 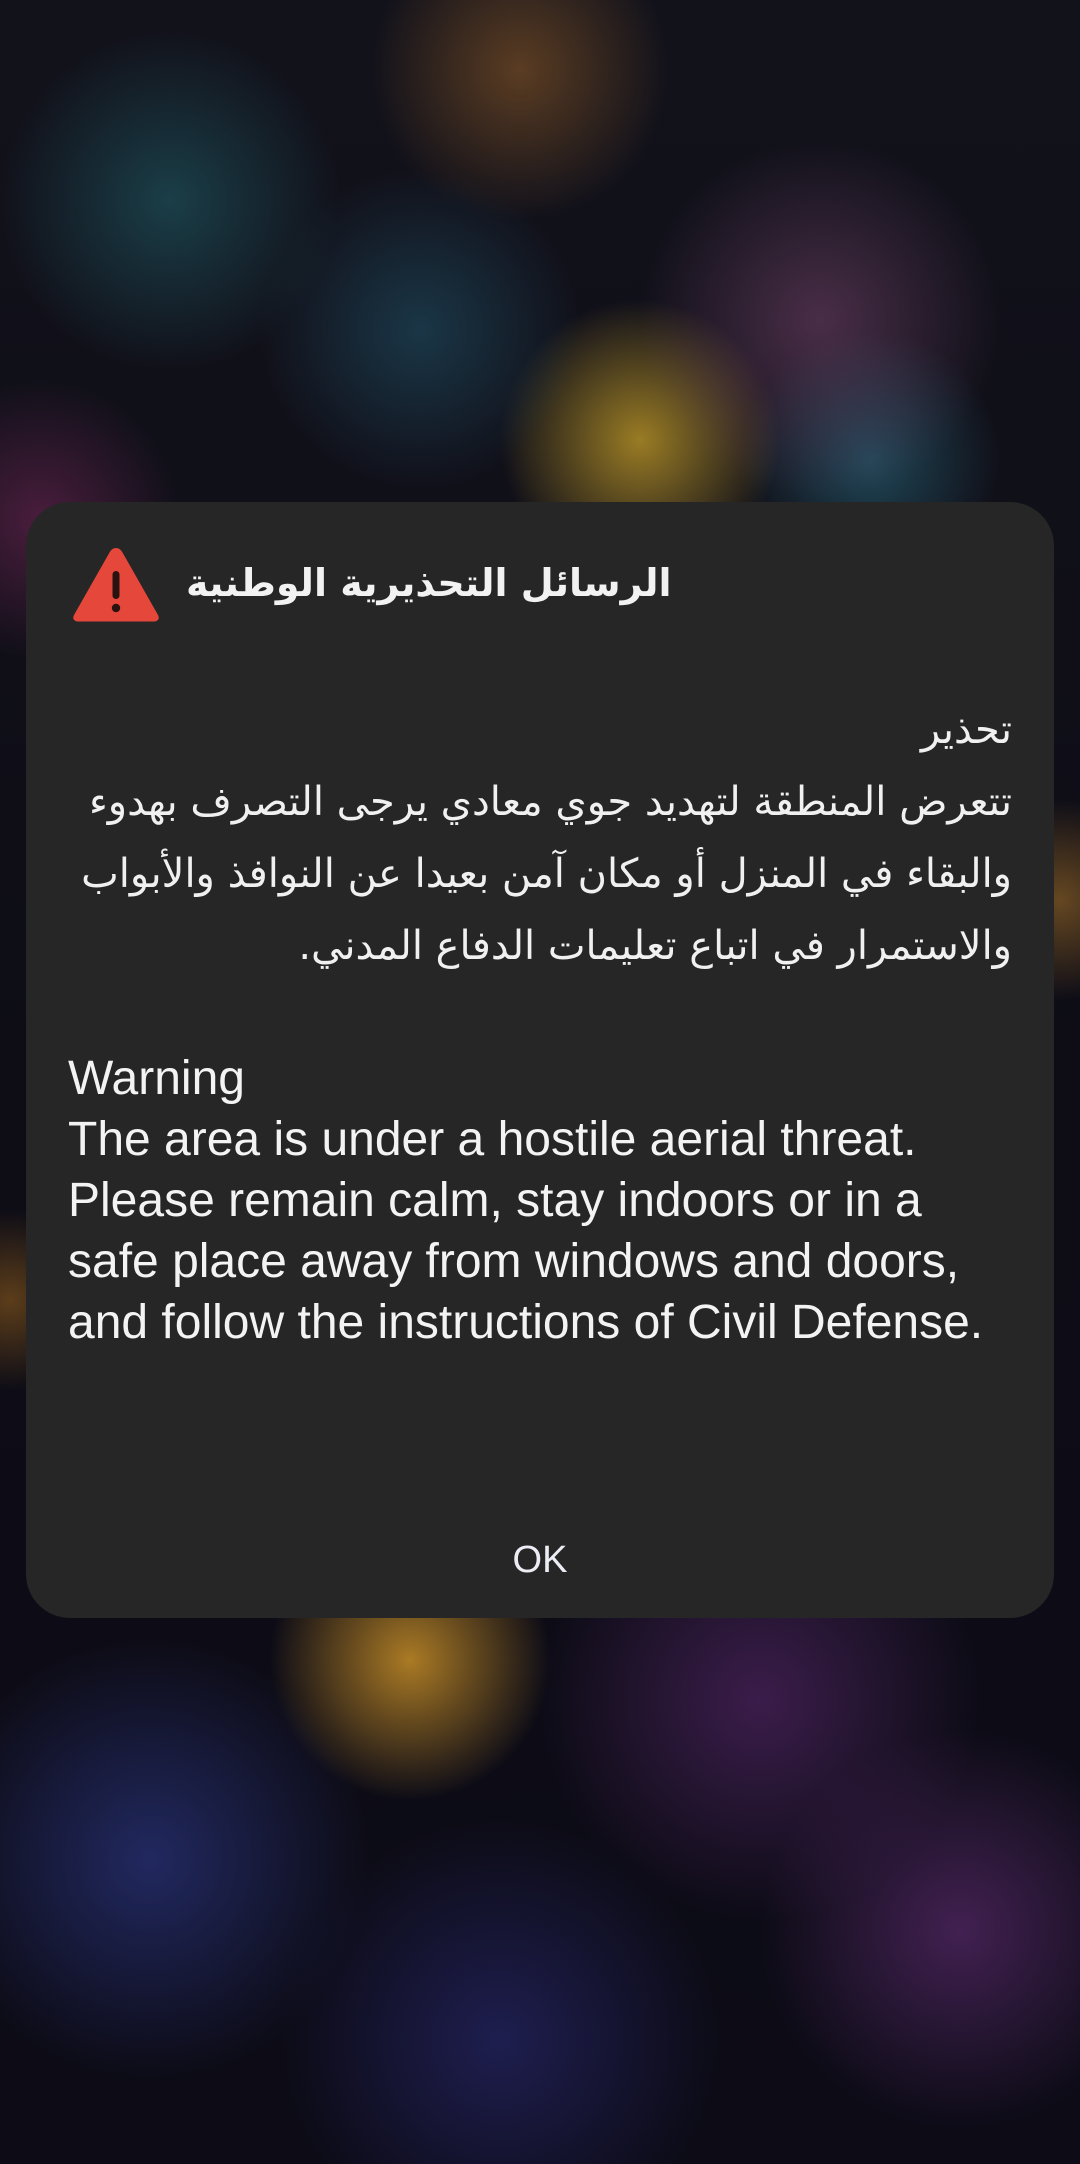 I want to click on dialog-header: الرسائل التحذيرية الوطنية, so click(x=540, y=592).